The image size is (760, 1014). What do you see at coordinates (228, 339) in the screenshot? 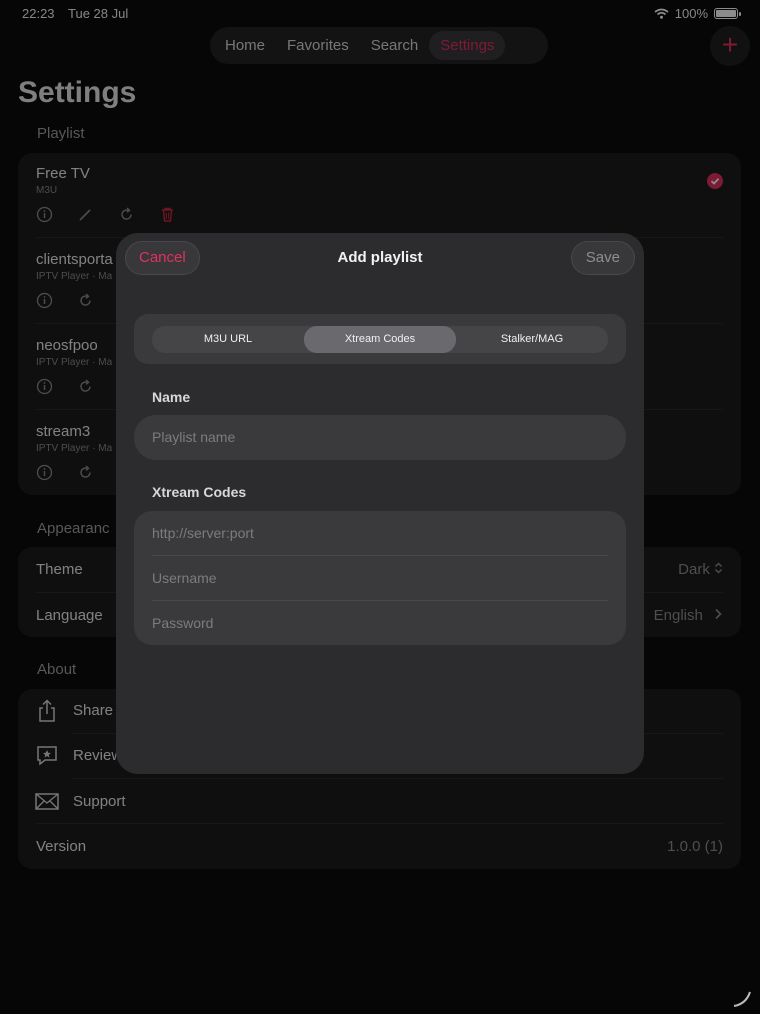
I see `segment-m3u-url: M3U URL` at bounding box center [228, 339].